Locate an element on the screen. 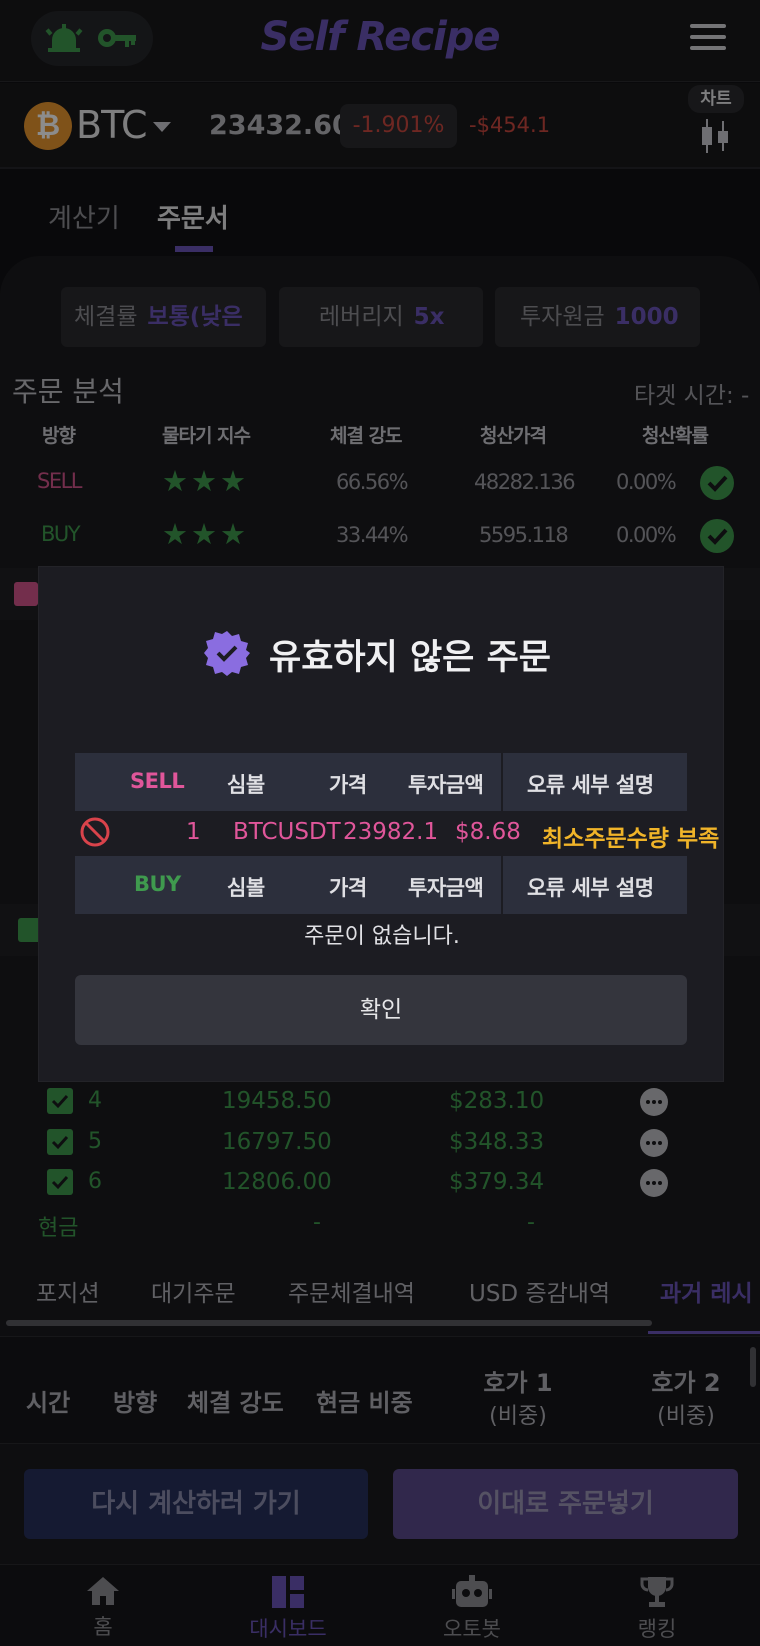 This screenshot has height=1646, width=760. row-price: 23982.1 is located at coordinates (391, 832).